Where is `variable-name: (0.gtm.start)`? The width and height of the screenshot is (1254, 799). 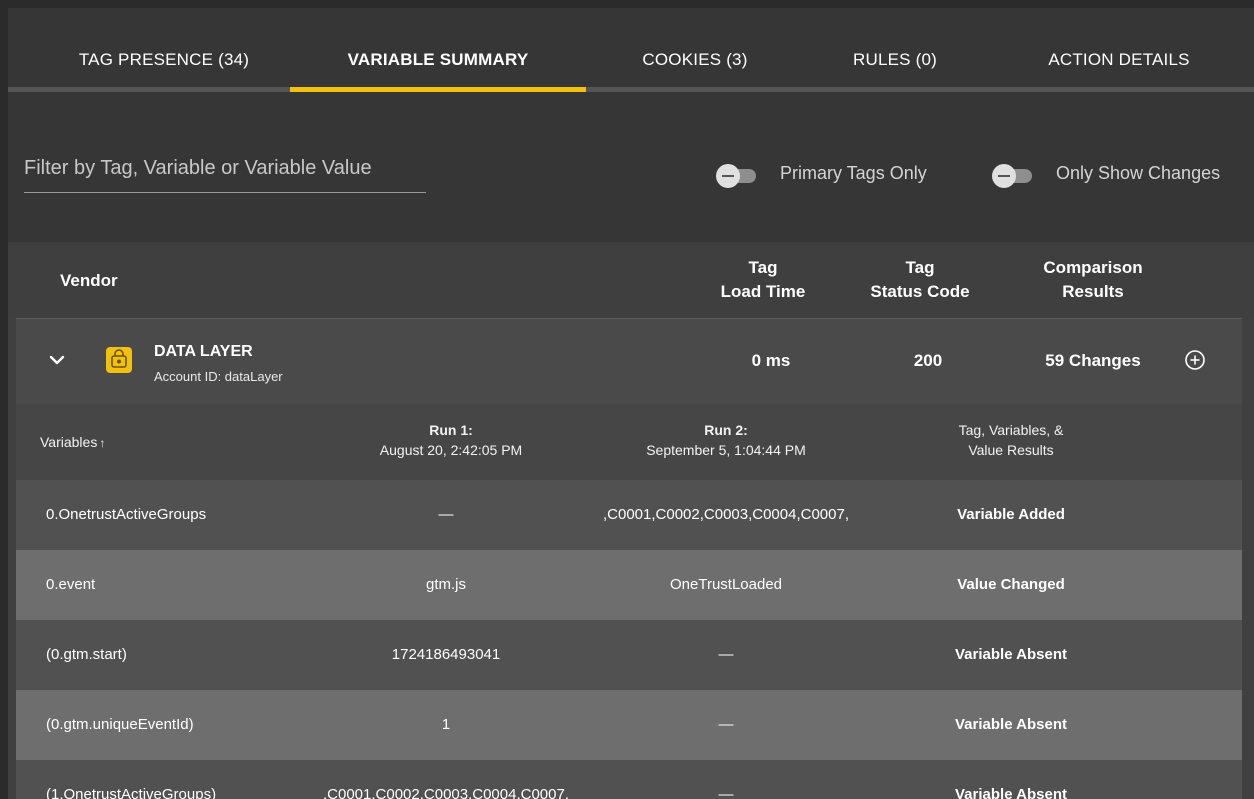 variable-name: (0.gtm.start) is located at coordinates (86, 654).